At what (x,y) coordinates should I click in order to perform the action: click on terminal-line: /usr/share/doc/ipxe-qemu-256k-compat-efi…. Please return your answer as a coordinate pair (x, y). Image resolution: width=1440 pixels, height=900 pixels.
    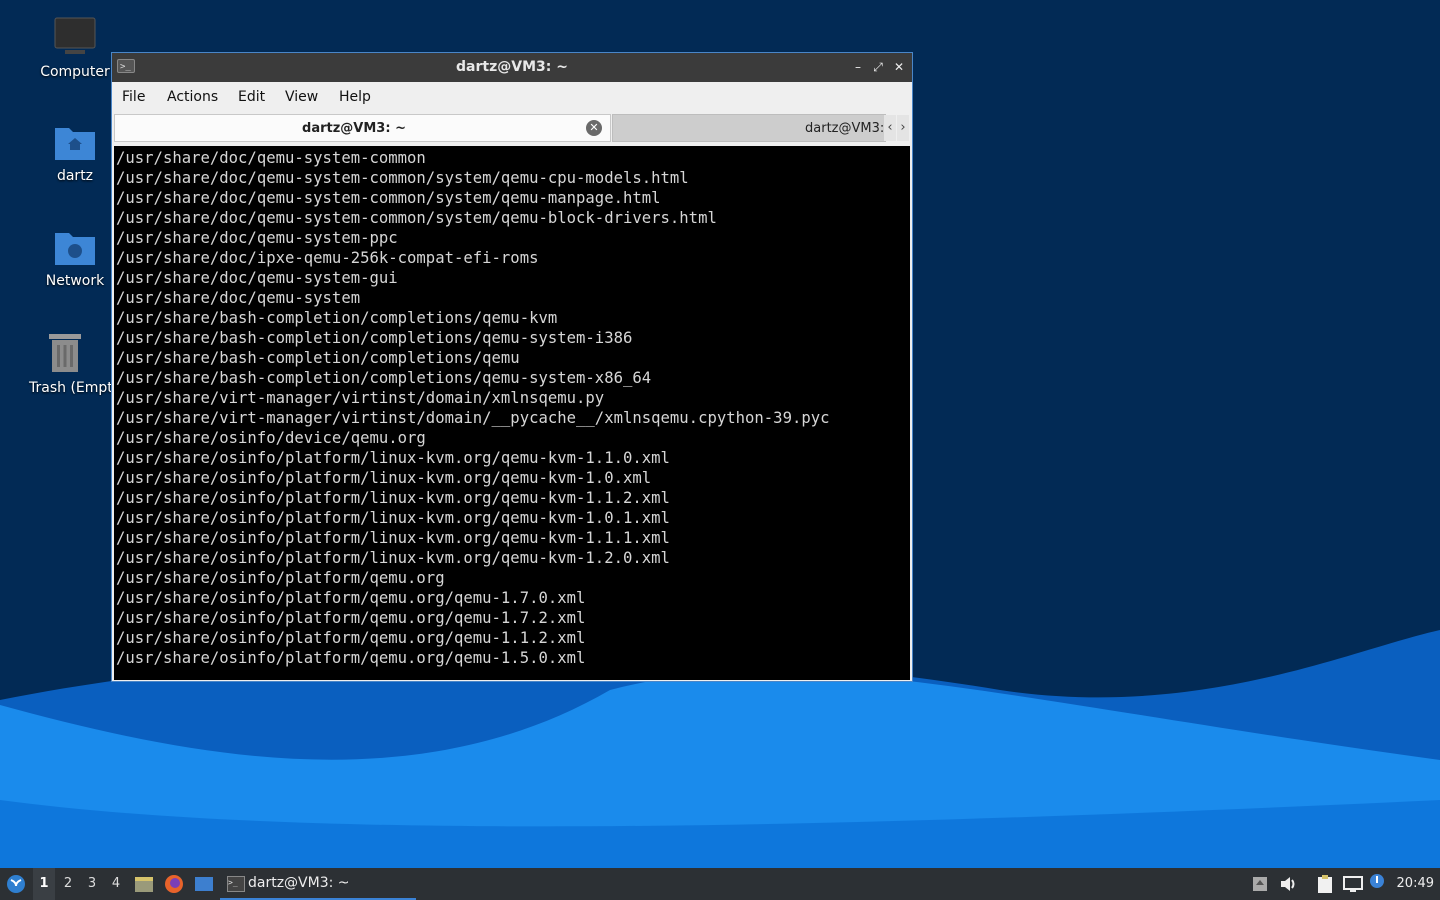
    Looking at the image, I should click on (327, 258).